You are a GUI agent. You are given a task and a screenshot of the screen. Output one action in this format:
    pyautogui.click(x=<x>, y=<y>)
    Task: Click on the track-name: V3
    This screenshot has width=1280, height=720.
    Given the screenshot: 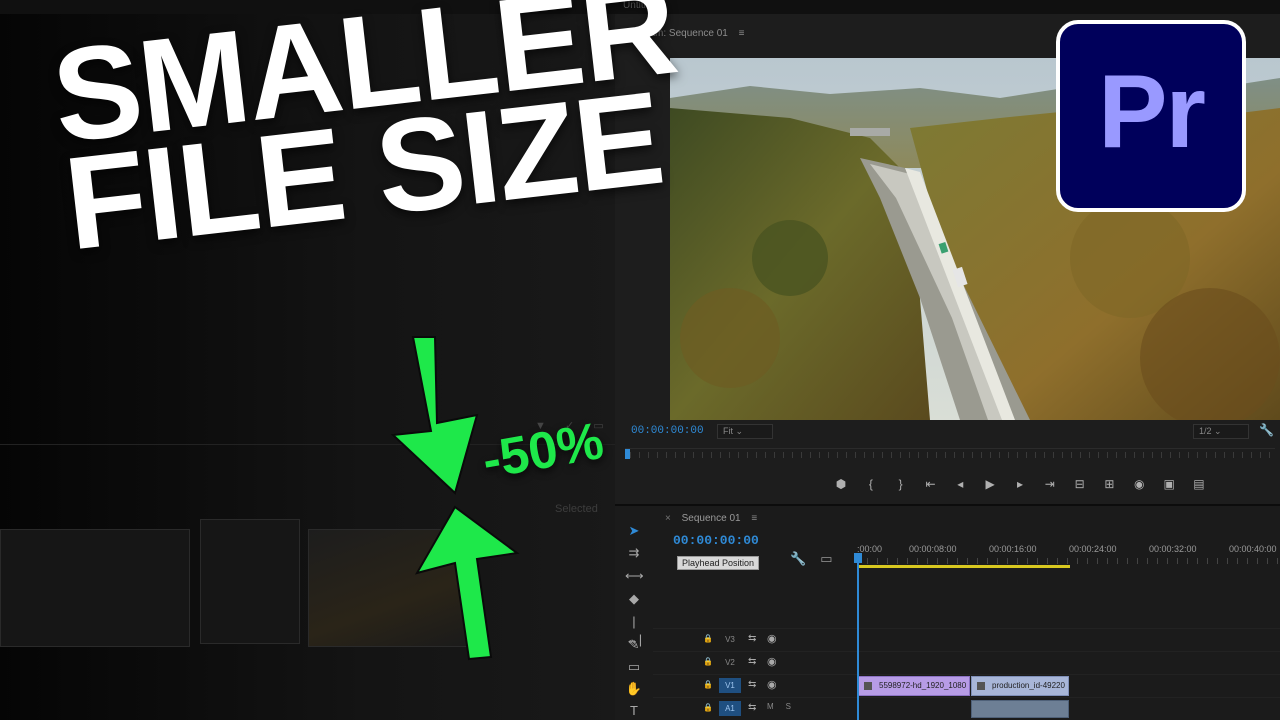 What is the action you would take?
    pyautogui.click(x=730, y=639)
    